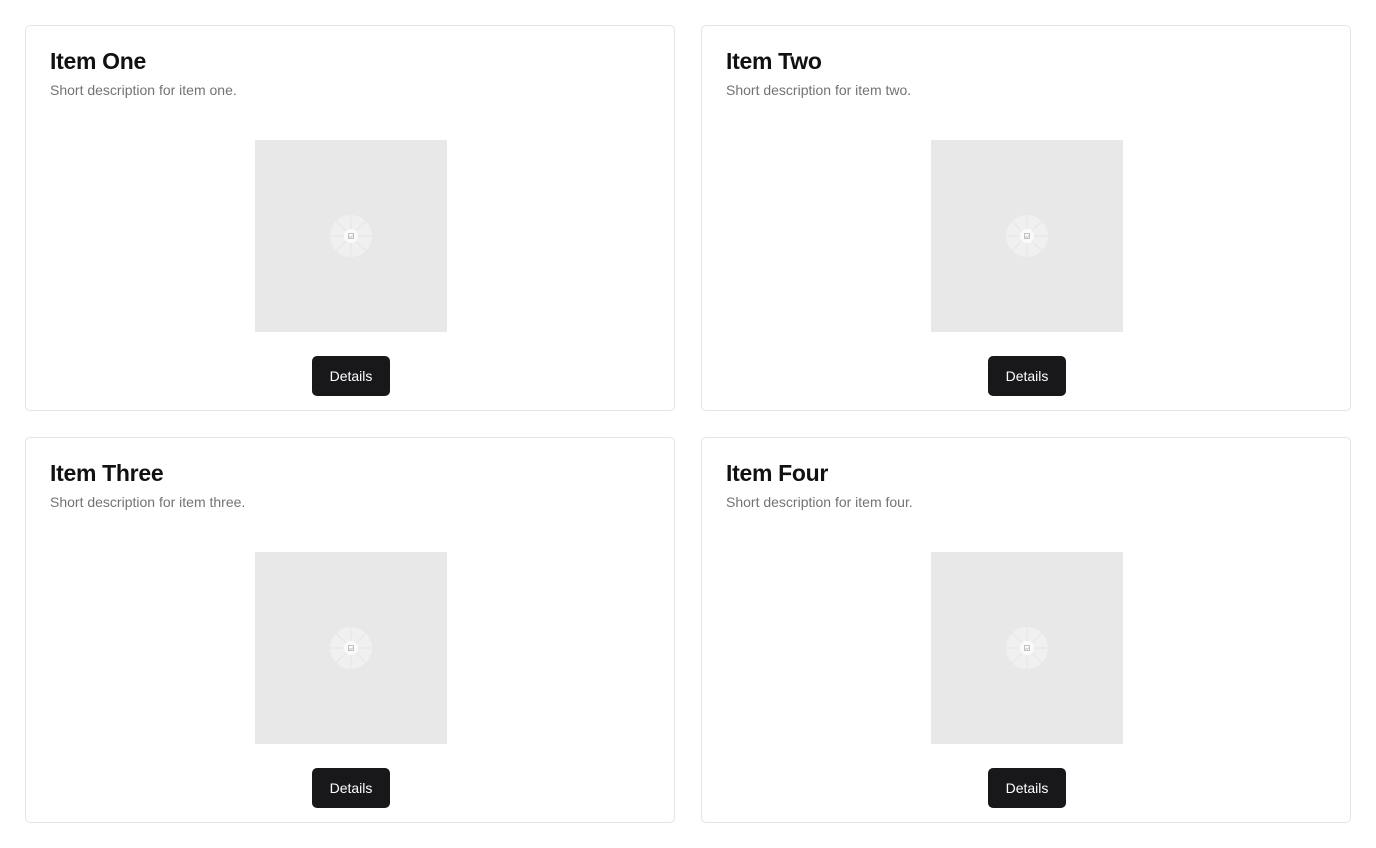  Describe the element at coordinates (819, 90) in the screenshot. I see `card-description: Short description for item two.` at that location.